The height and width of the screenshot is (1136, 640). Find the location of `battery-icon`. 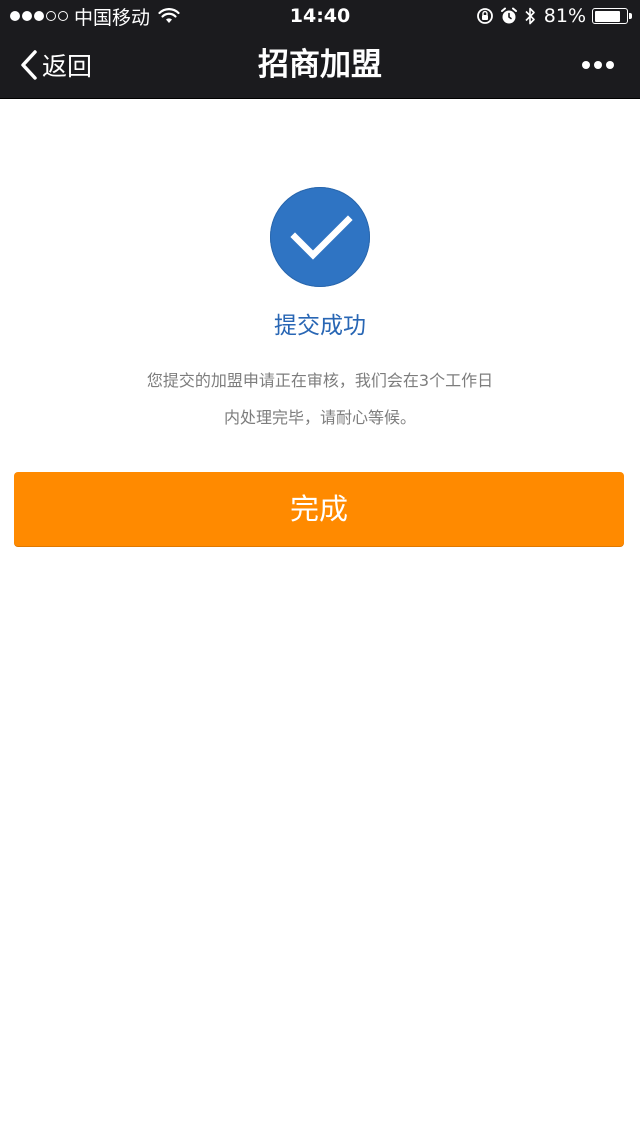

battery-icon is located at coordinates (610, 16).